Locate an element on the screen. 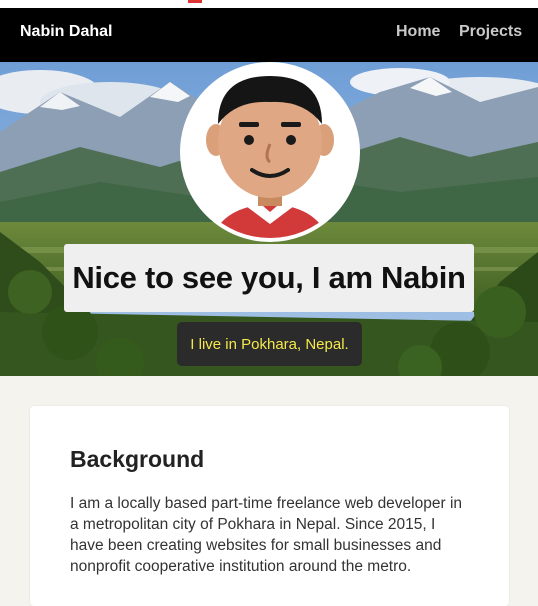  browser-top-strip is located at coordinates (269, 4).